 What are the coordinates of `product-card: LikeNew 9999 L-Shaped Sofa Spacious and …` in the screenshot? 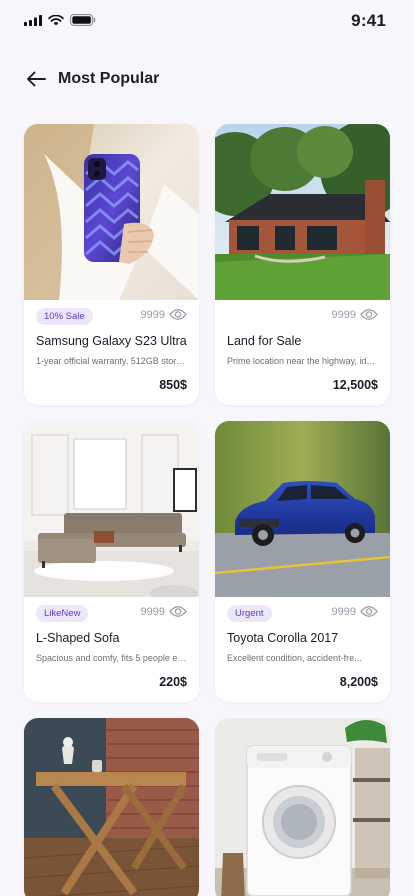 It's located at (111, 561).